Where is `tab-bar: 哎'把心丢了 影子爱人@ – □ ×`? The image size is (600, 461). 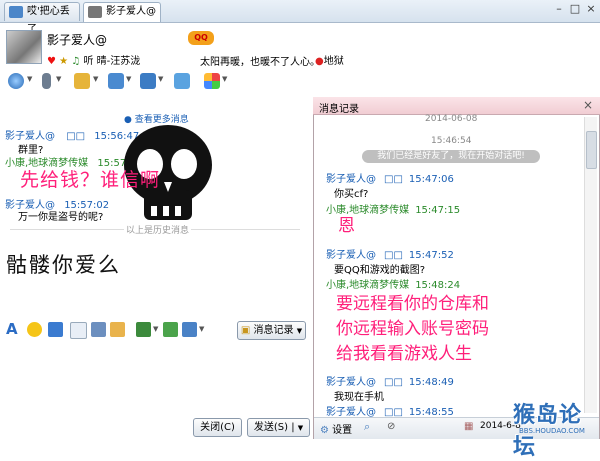 tab-bar: 哎'把心丢了 影子爱人@ – □ × is located at coordinates (300, 17).